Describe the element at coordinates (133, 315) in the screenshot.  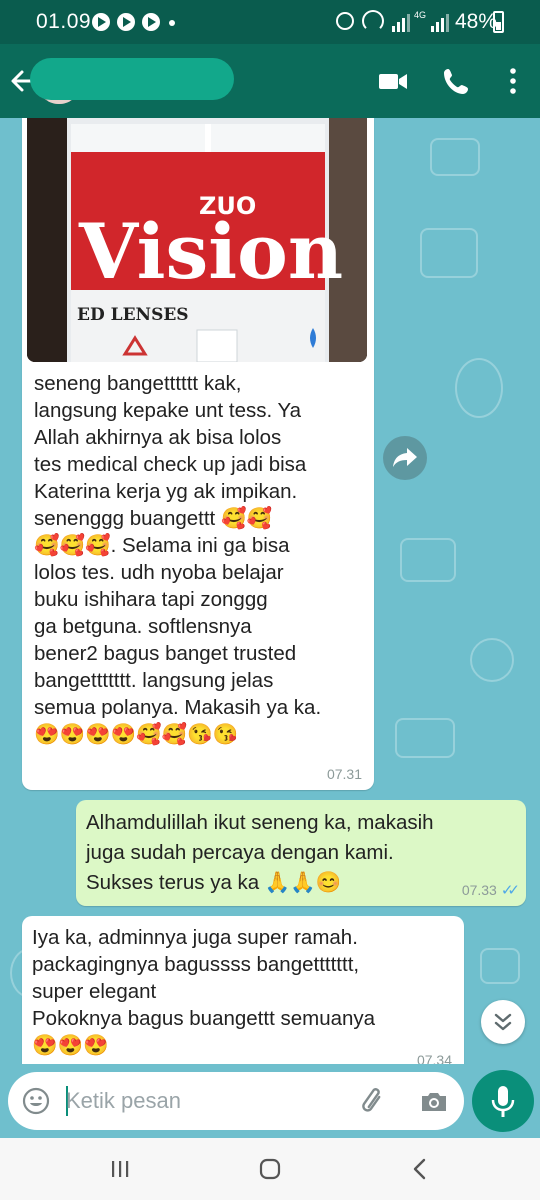
I see `bottle-label-text: ED LENSES` at that location.